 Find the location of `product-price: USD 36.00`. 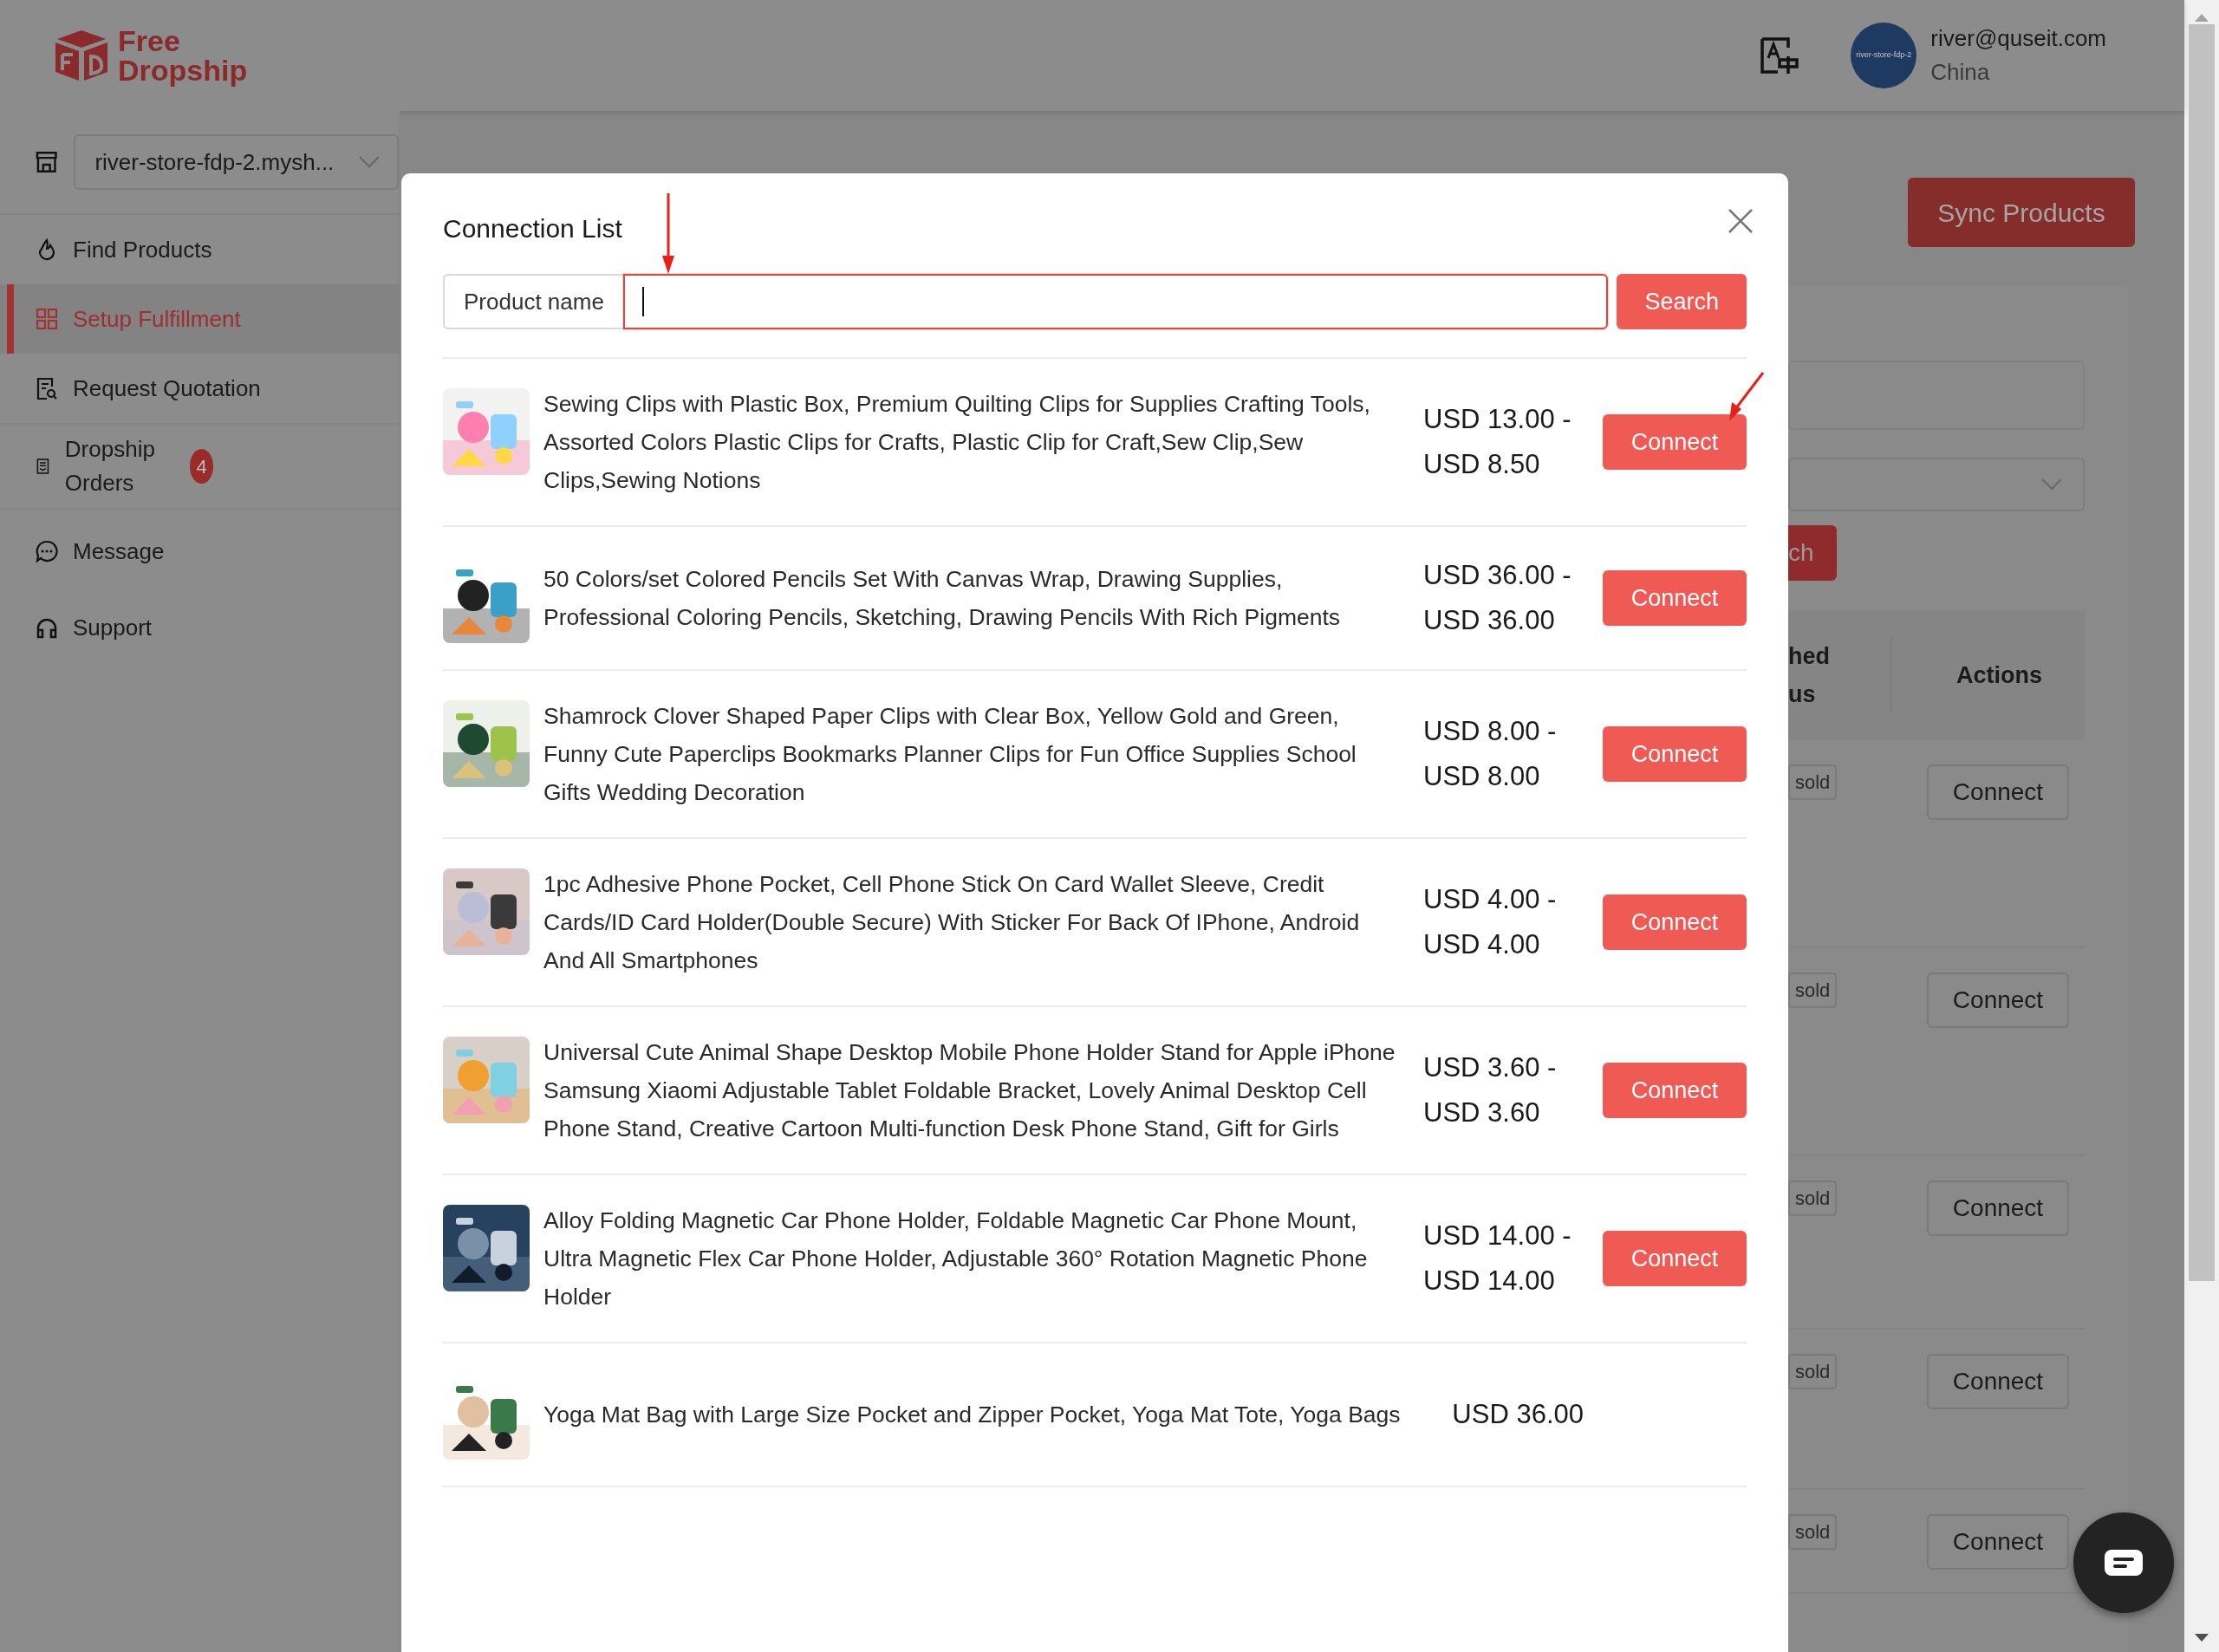

product-price: USD 36.00 is located at coordinates (1518, 1414).